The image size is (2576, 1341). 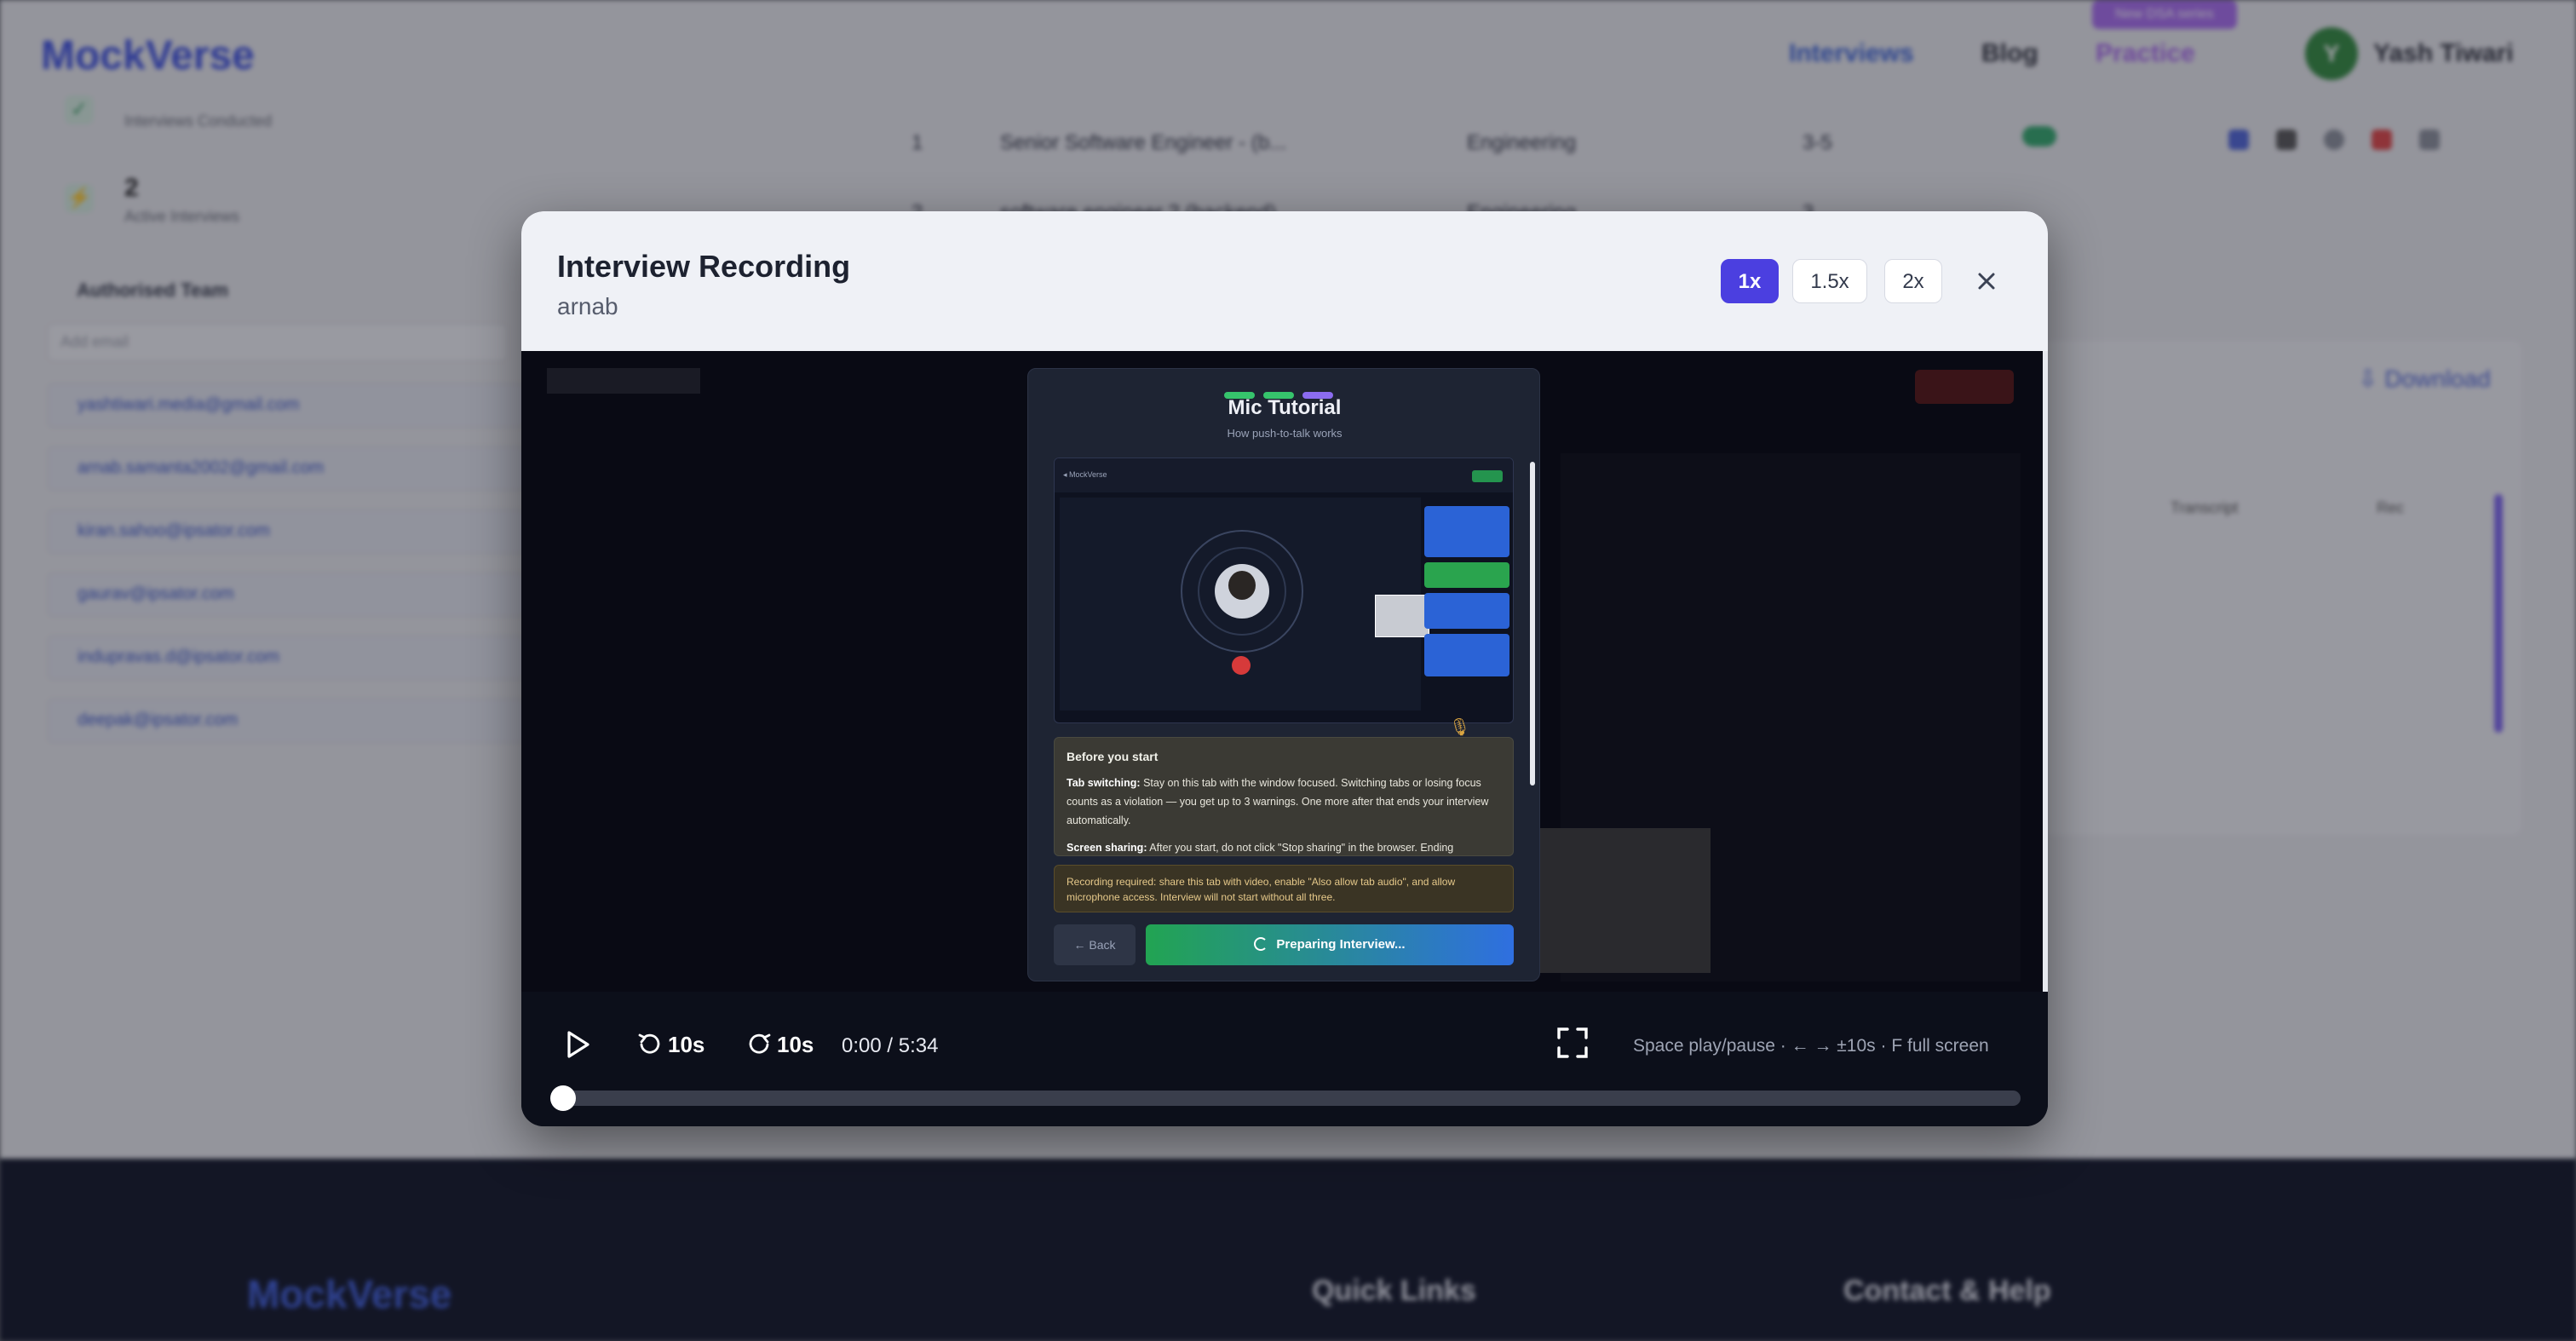 I want to click on ghost-end-button, so click(x=1964, y=387).